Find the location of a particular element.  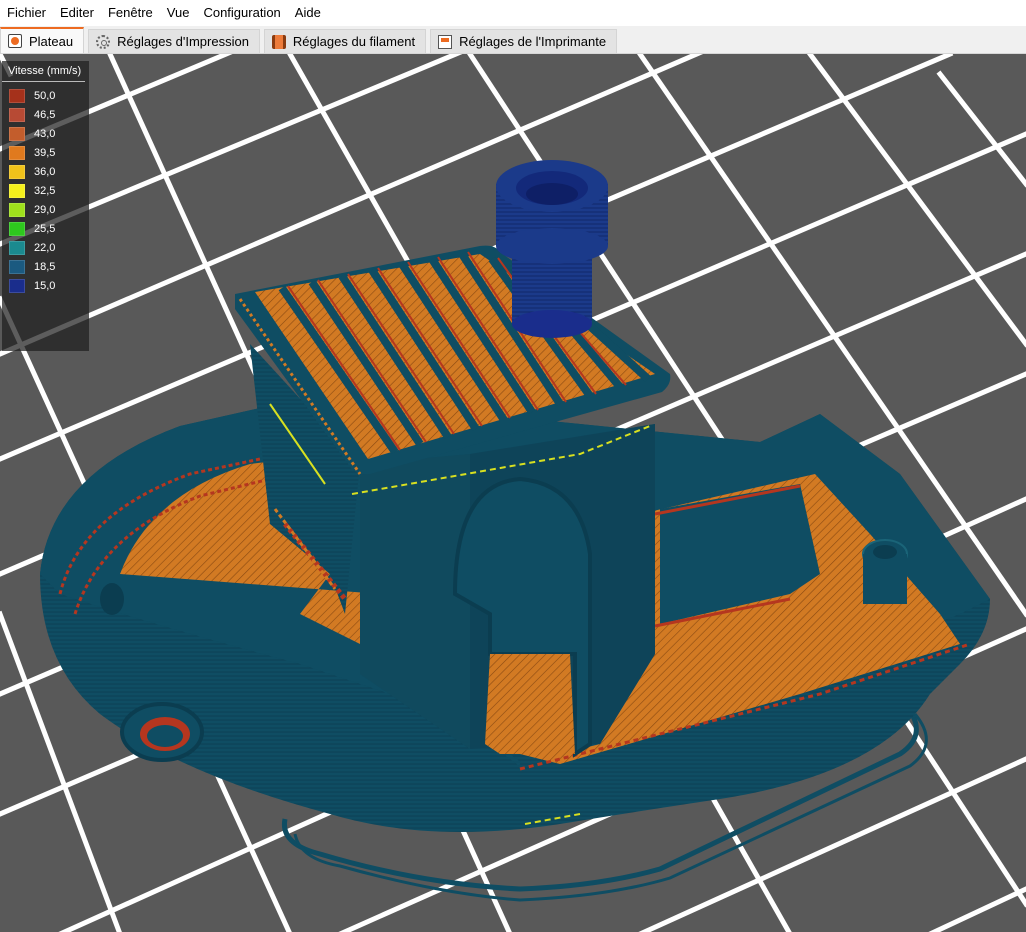

legend-item: 36,0 is located at coordinates (45, 171).